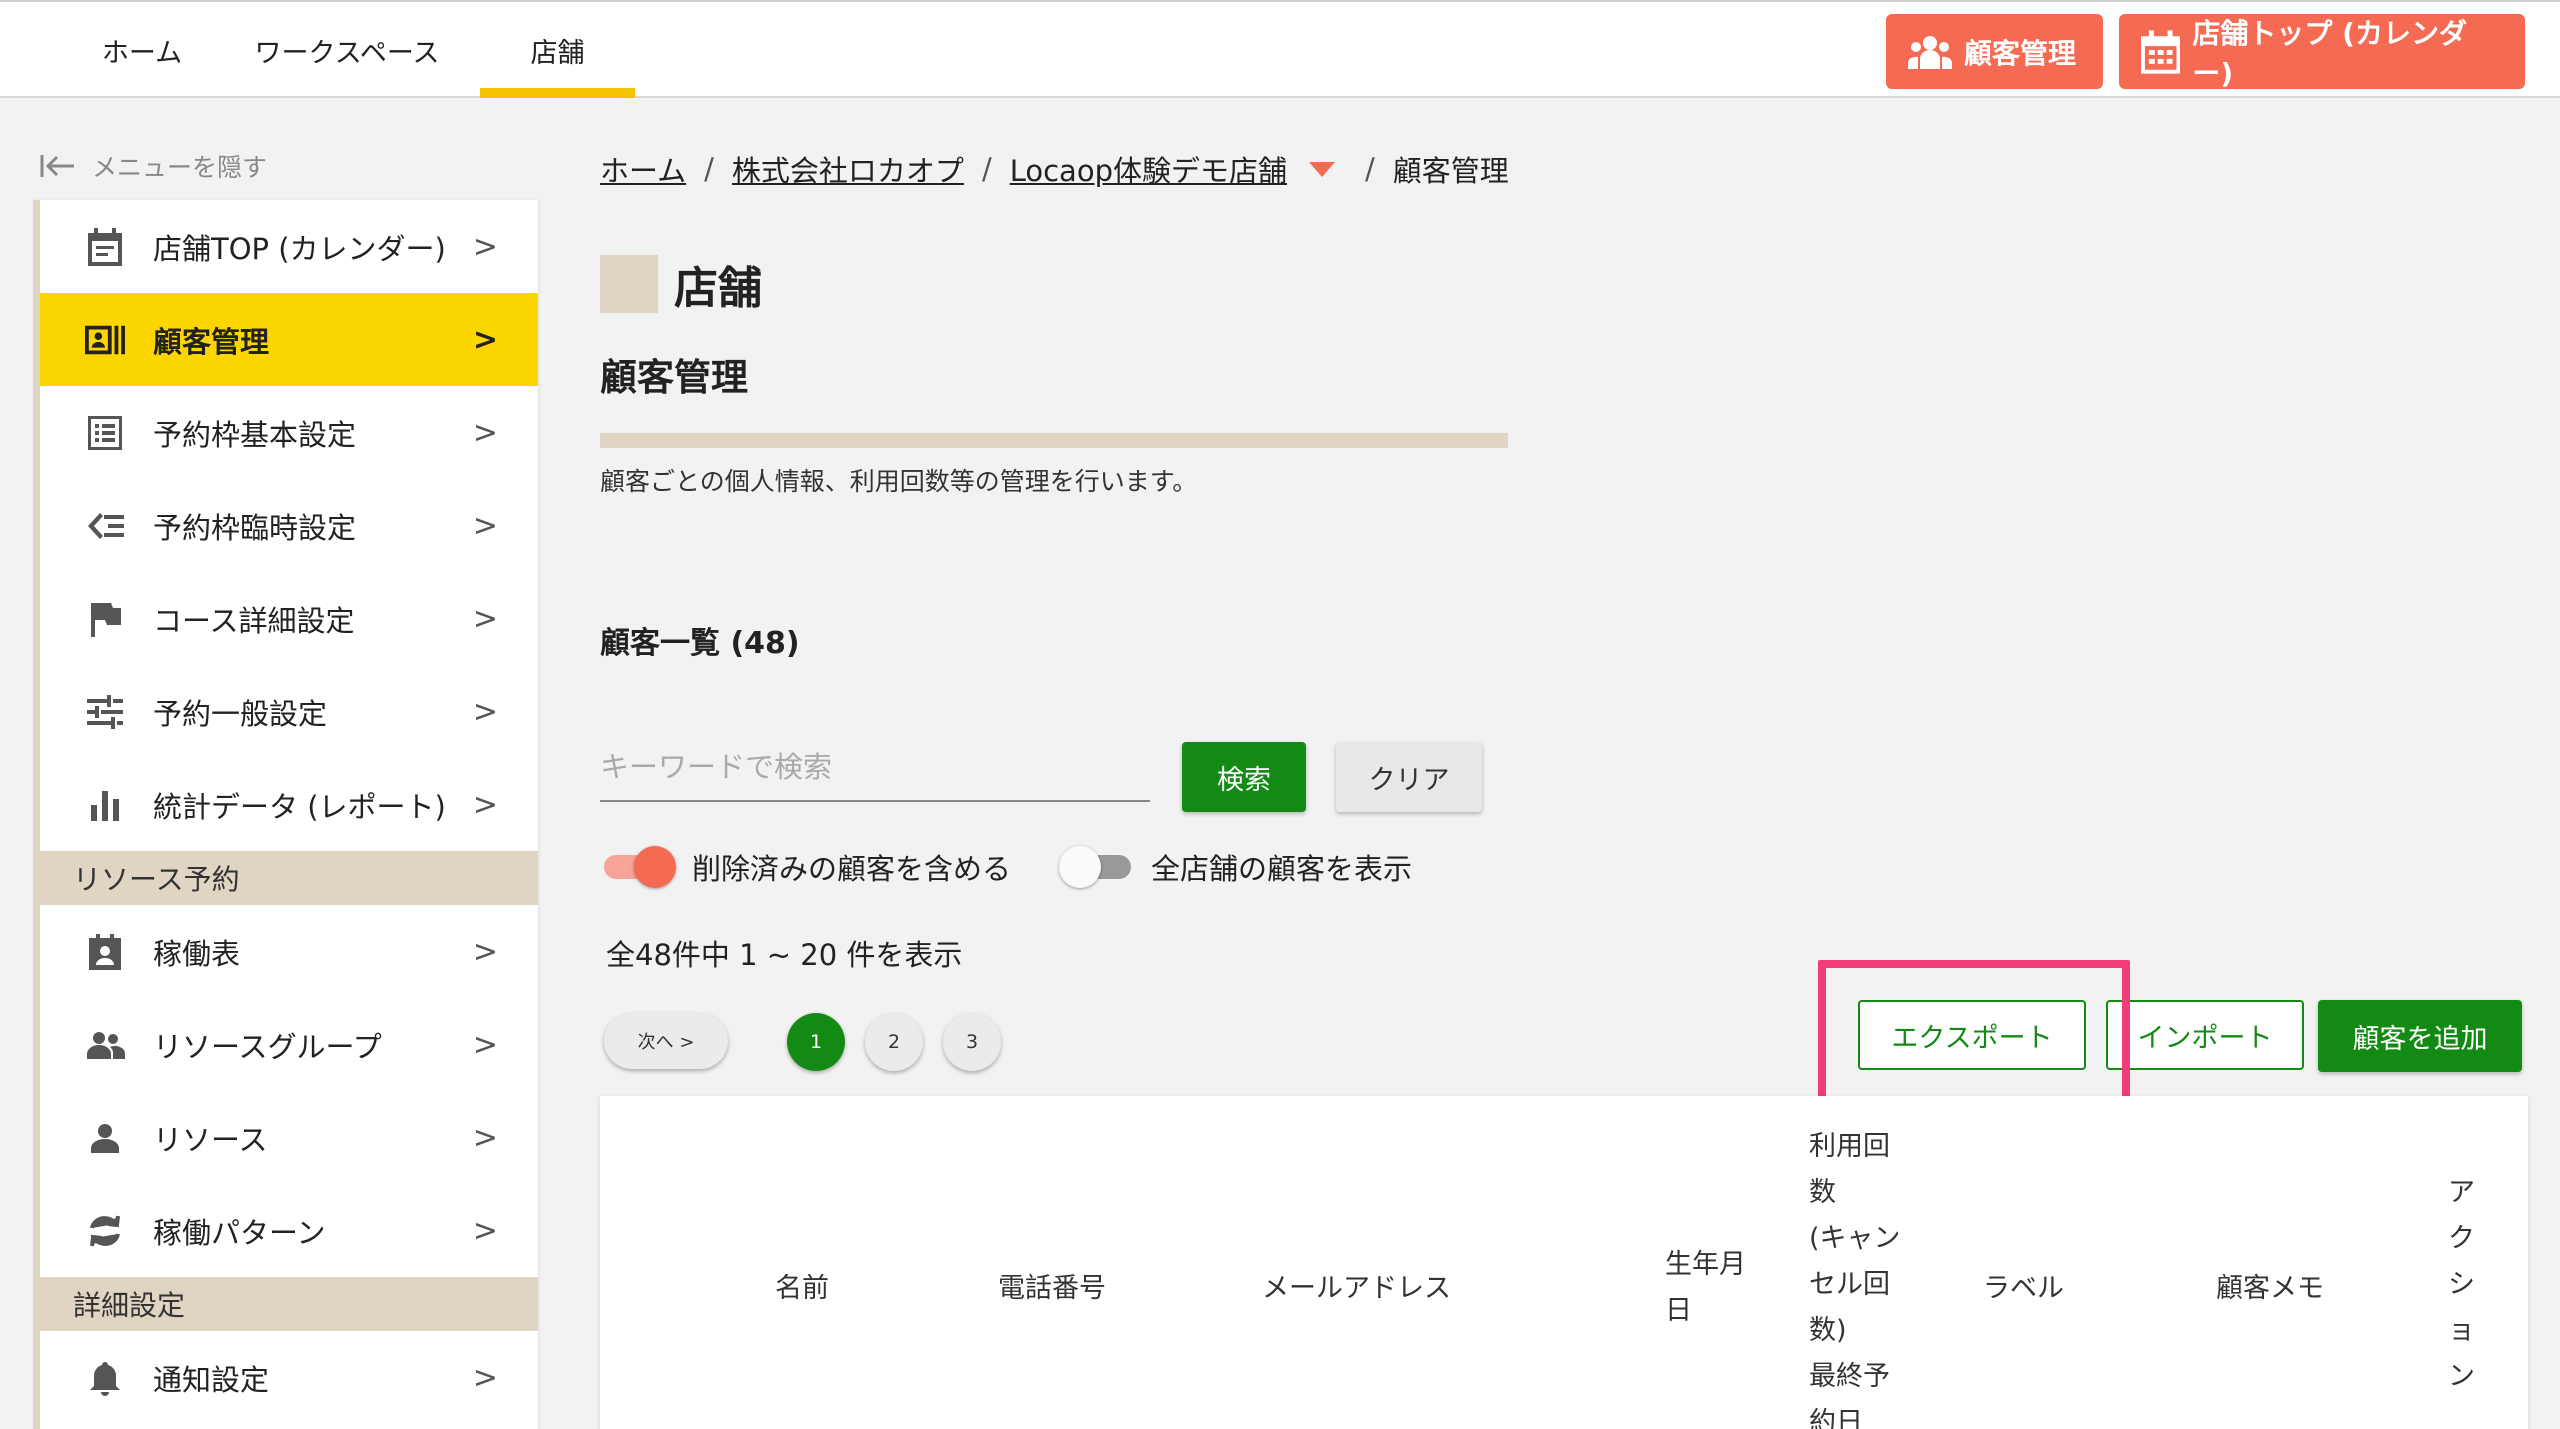 This screenshot has height=1429, width=2560. I want to click on page-title: 顧客管理, so click(674, 377).